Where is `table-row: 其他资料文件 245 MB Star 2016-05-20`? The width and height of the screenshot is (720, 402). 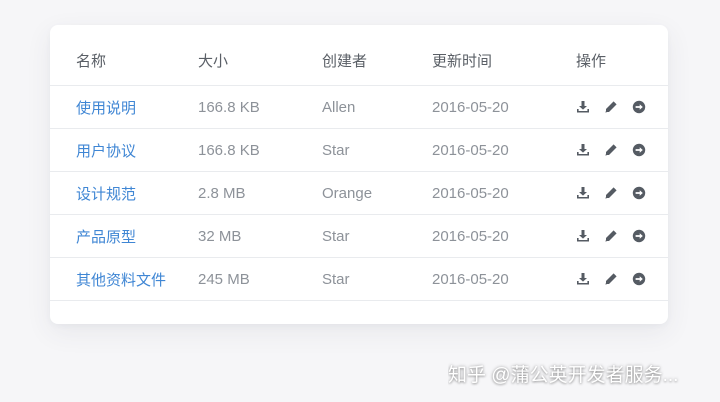
table-row: 其他资料文件 245 MB Star 2016-05-20 is located at coordinates (359, 279).